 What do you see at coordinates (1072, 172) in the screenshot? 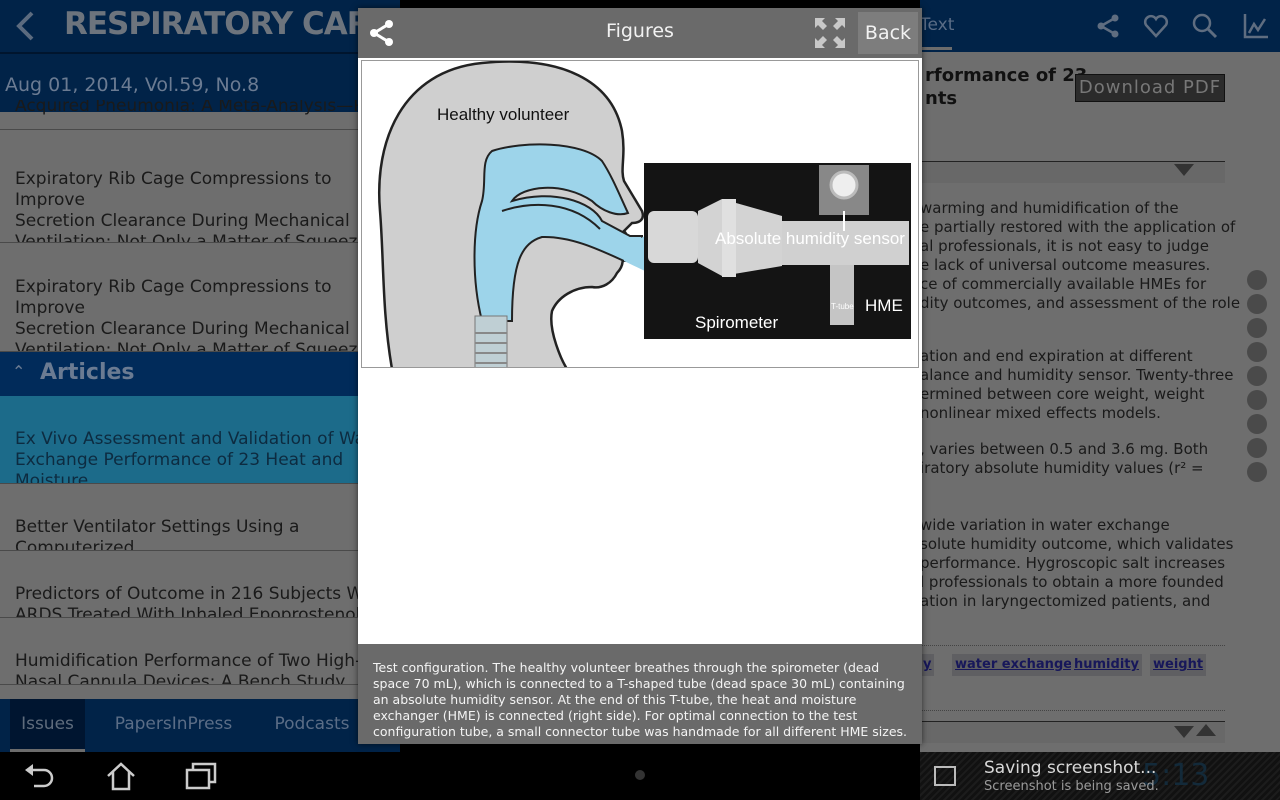
I see `abstract-collapse-bar` at bounding box center [1072, 172].